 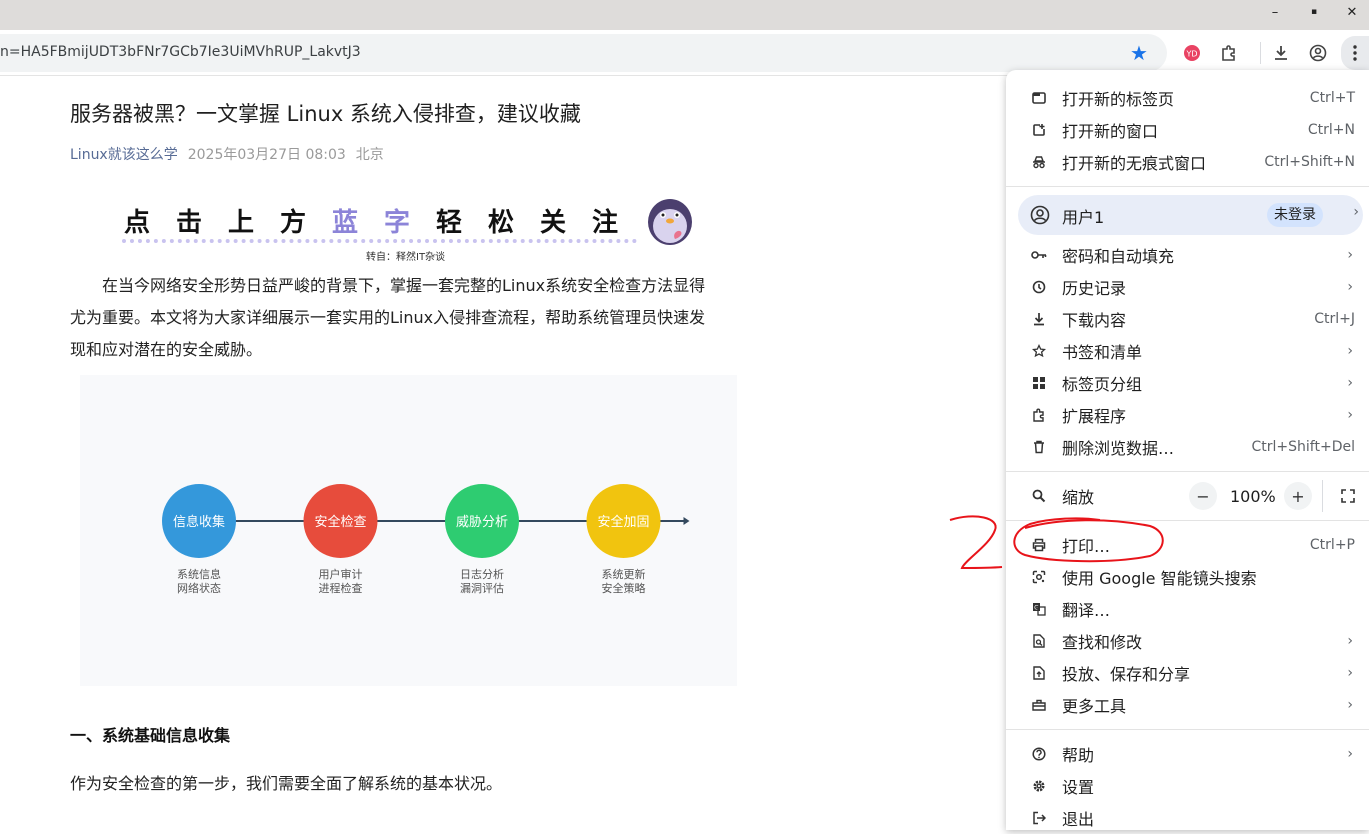 What do you see at coordinates (1203, 496) in the screenshot?
I see `zoom-out-button: −` at bounding box center [1203, 496].